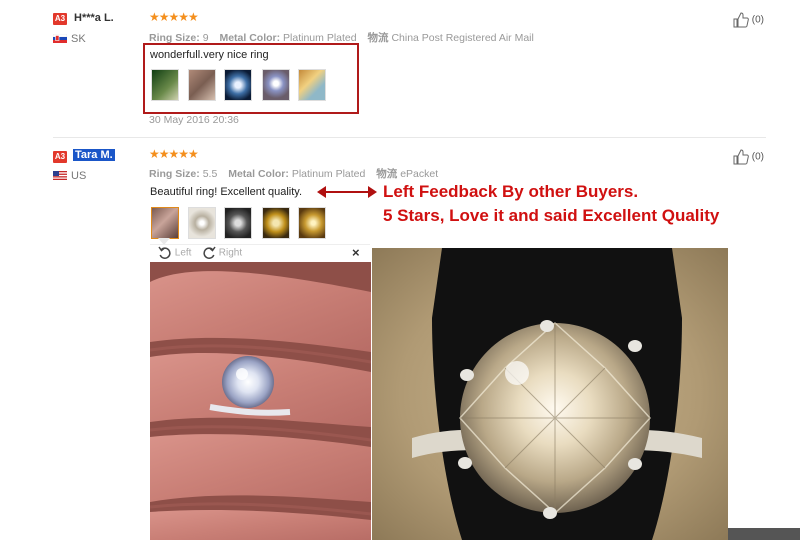 Image resolution: width=800 pixels, height=540 pixels. Describe the element at coordinates (419, 174) in the screenshot. I see `shipping-value: ePacket` at that location.